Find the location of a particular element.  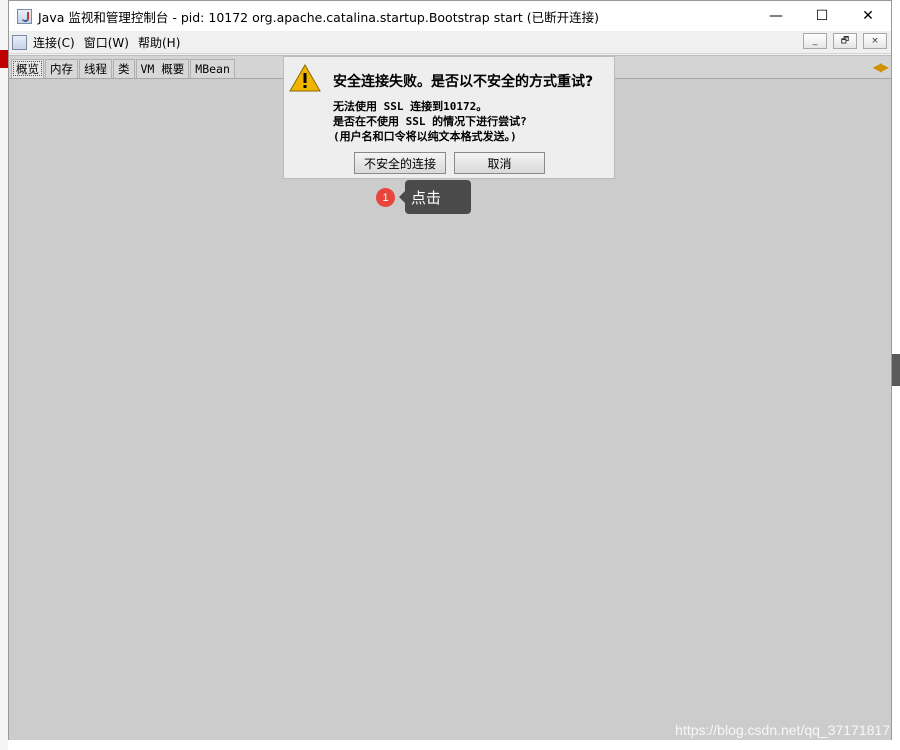

background-page-left-edge is located at coordinates (4, 375).